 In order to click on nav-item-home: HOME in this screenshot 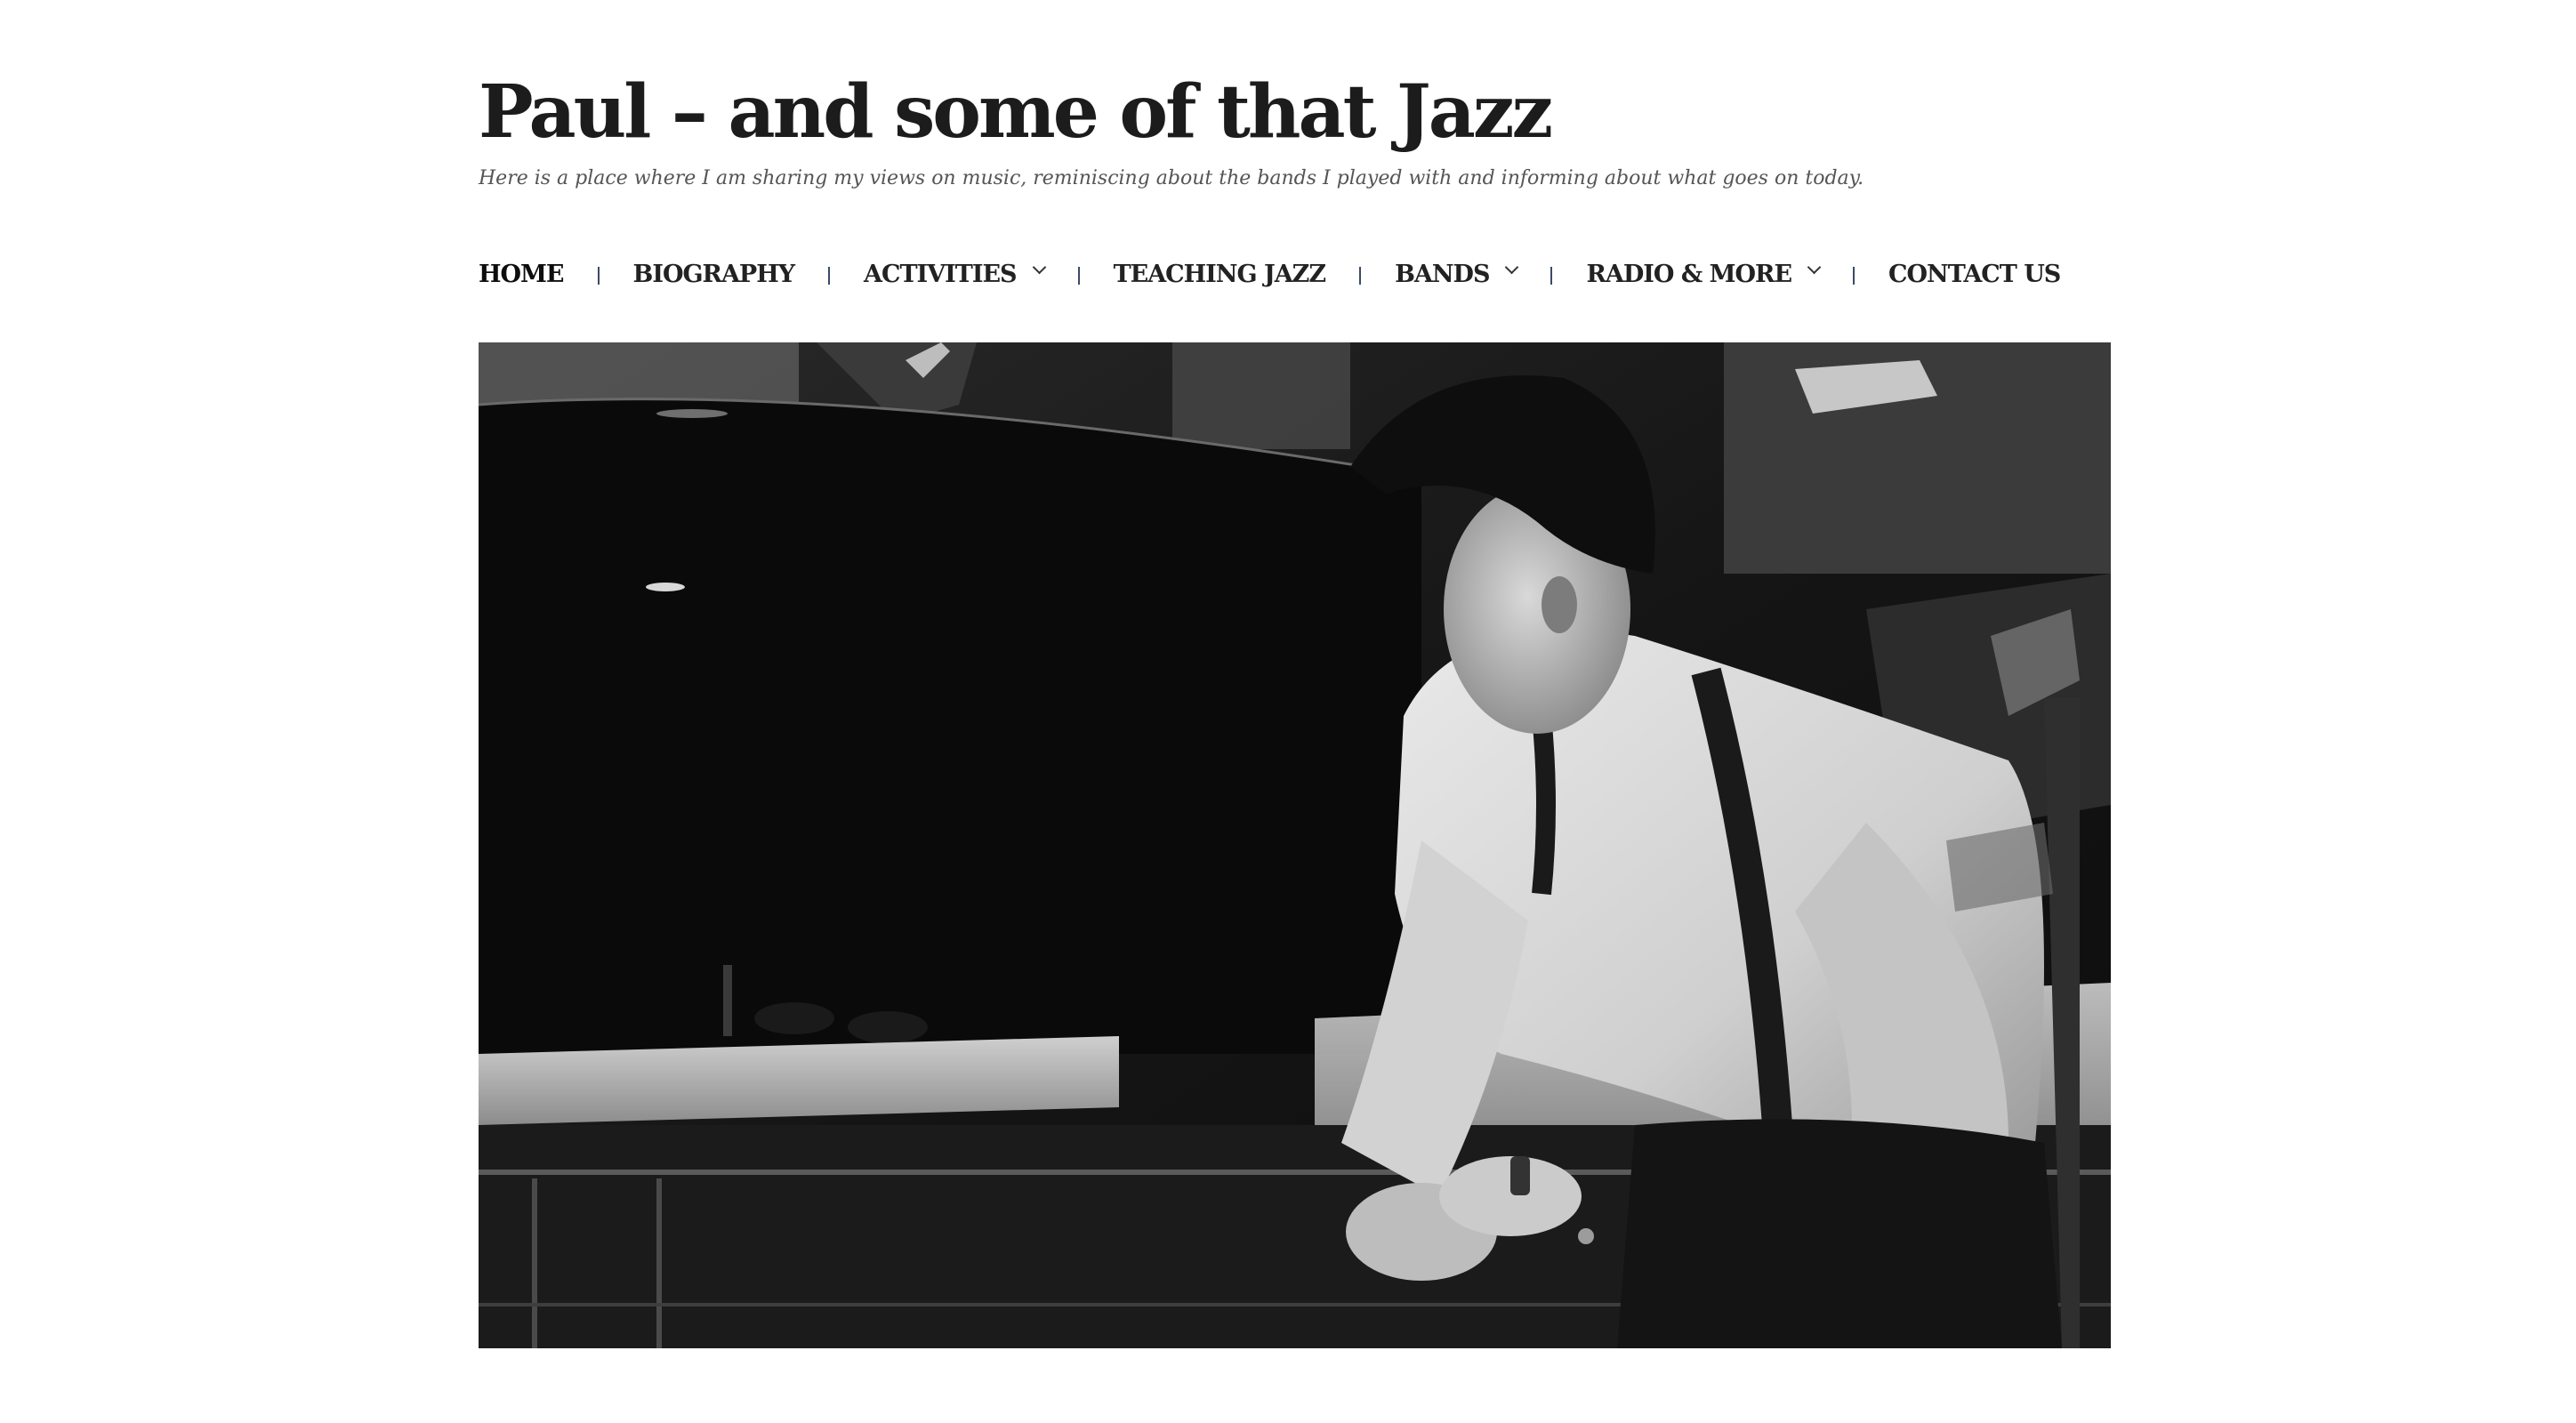, I will do `click(521, 274)`.